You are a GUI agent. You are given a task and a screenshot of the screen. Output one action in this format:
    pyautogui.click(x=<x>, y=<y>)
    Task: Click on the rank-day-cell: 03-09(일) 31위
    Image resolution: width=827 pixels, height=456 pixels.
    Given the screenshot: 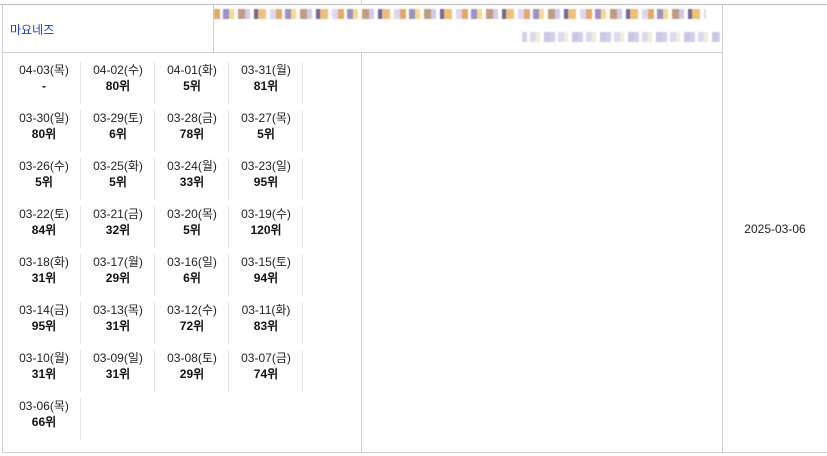 What is the action you would take?
    pyautogui.click(x=118, y=371)
    